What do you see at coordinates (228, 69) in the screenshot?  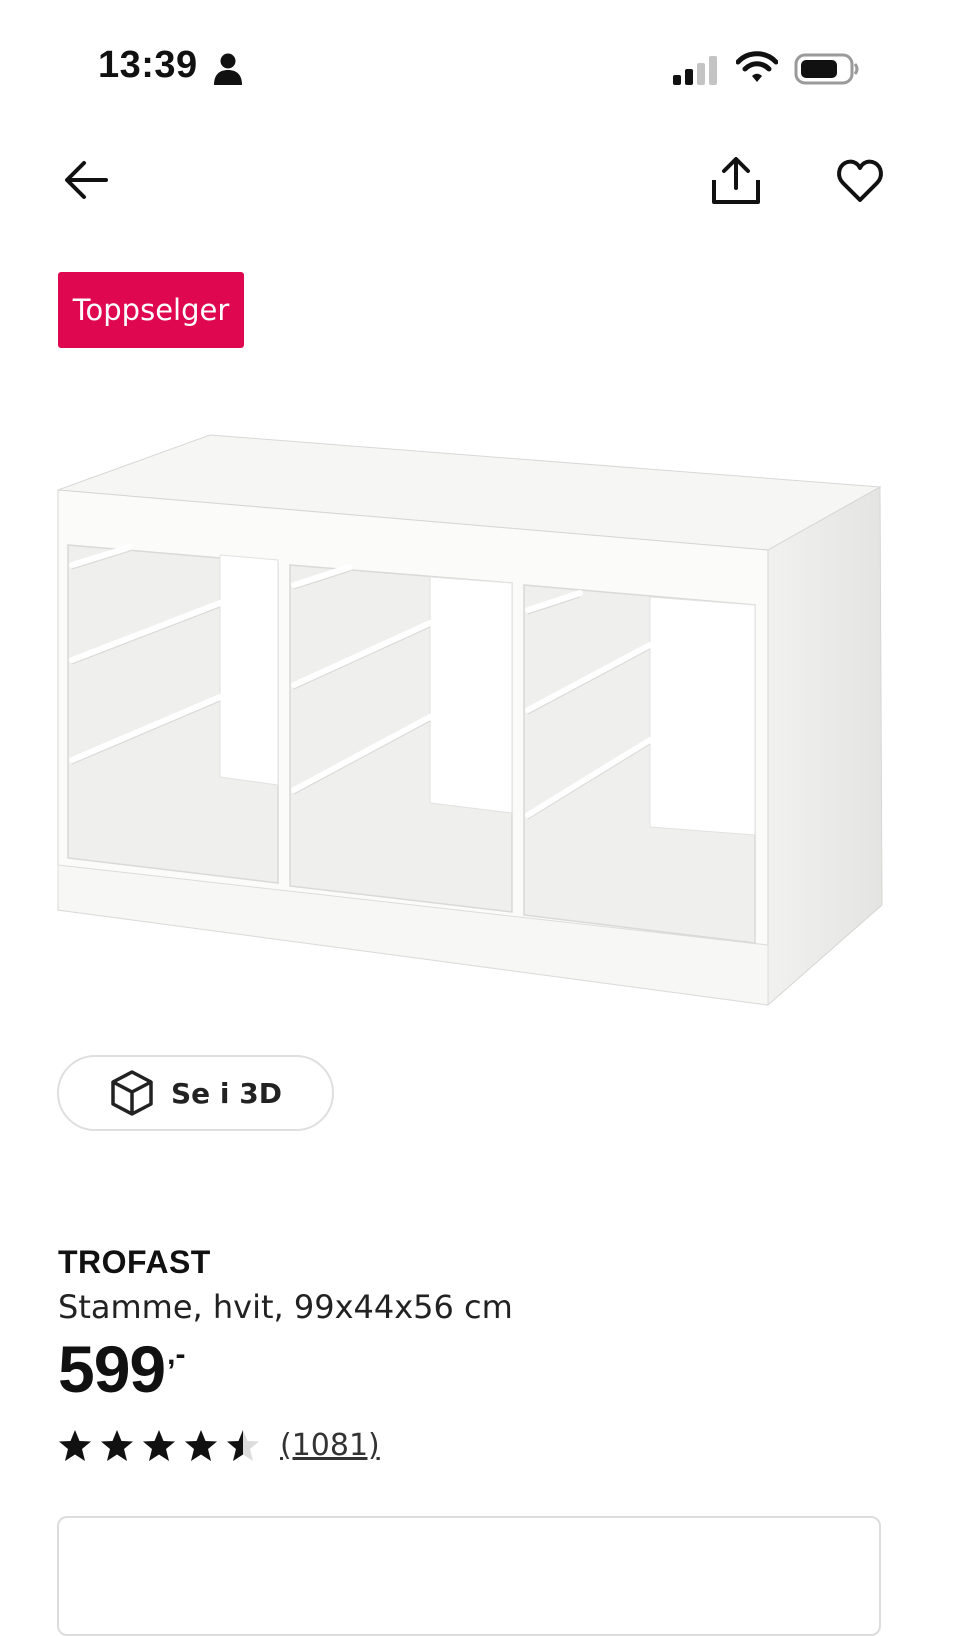 I see `person-icon` at bounding box center [228, 69].